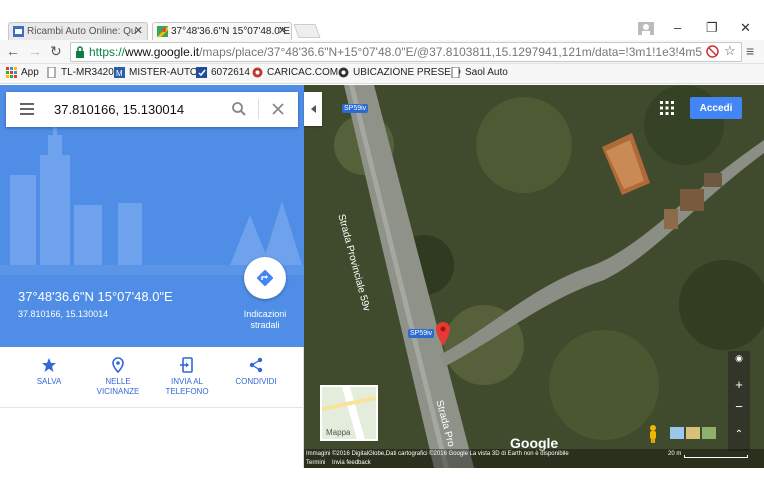 Image resolution: width=764 pixels, height=492 pixels. What do you see at coordinates (119, 109) in the screenshot?
I see `search-input: 37.810166, 15.130014` at bounding box center [119, 109].